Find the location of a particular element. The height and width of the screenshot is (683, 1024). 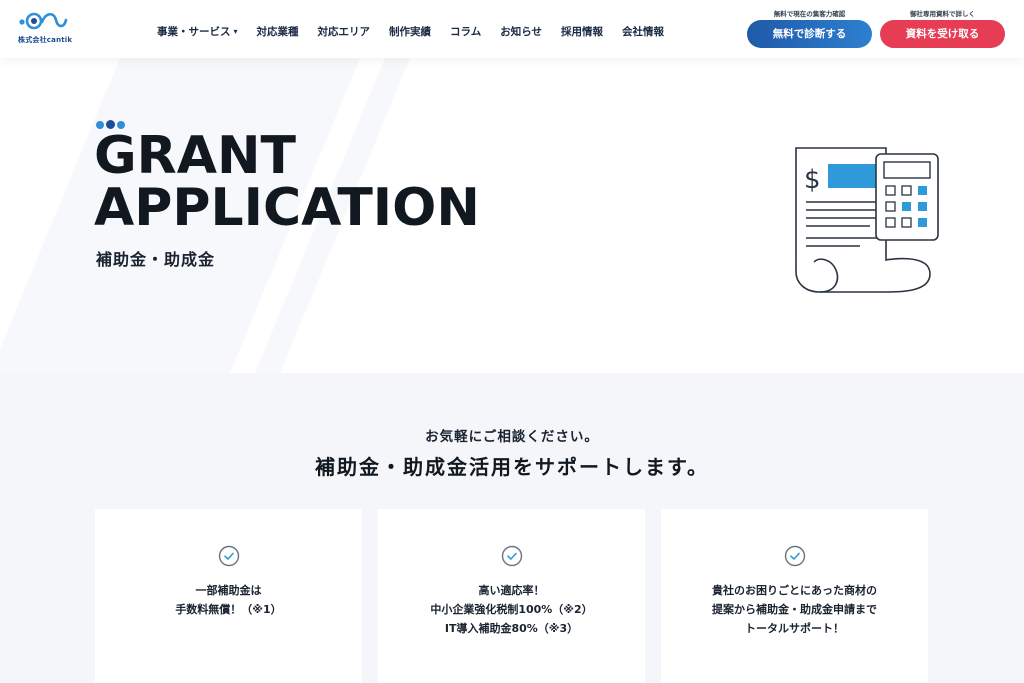

nav-item-label: 事業・サービス is located at coordinates (194, 32).